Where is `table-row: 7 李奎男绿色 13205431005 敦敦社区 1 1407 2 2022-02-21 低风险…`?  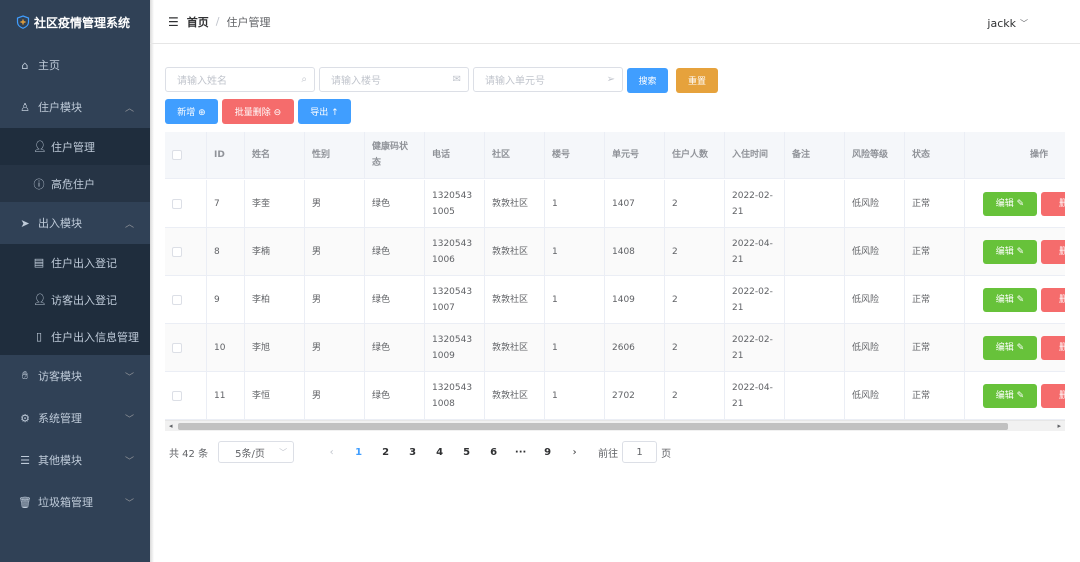 table-row: 7 李奎男绿色 13205431005 敦敦社区 1 1407 2 2022-02-21 低风险… is located at coordinates (615, 204).